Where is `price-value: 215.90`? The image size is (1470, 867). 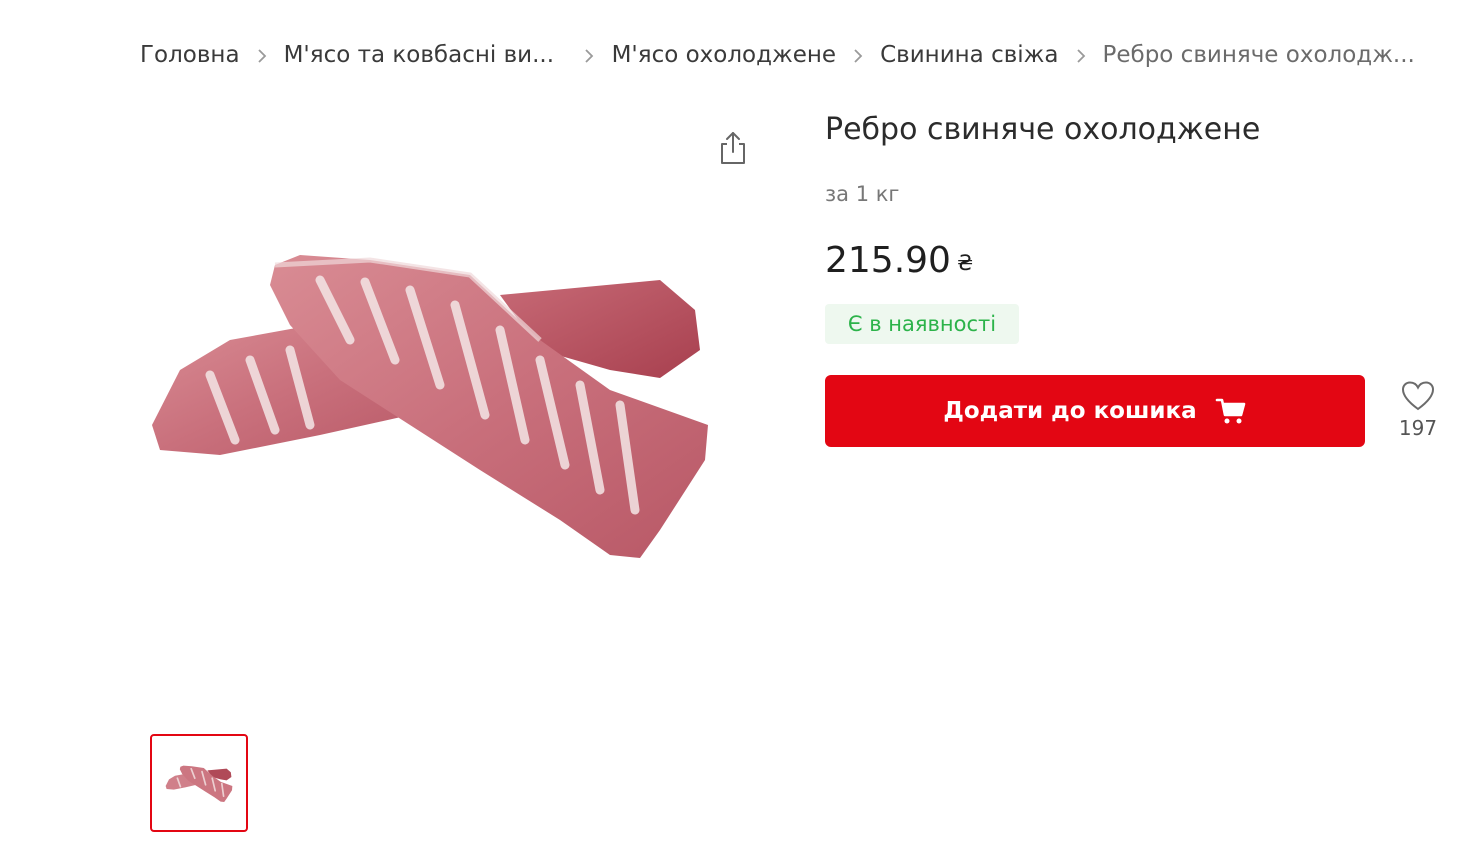 price-value: 215.90 is located at coordinates (888, 260).